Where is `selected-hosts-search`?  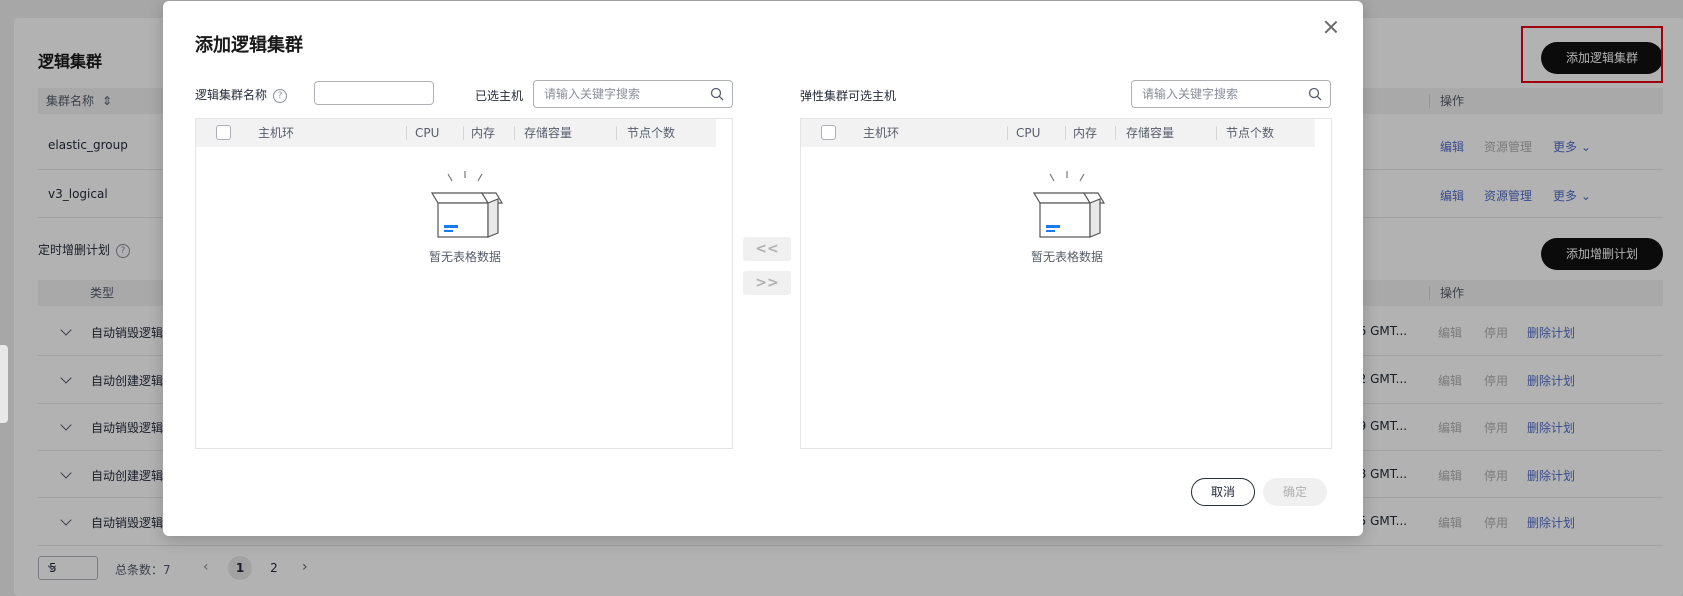
selected-hosts-search is located at coordinates (633, 94).